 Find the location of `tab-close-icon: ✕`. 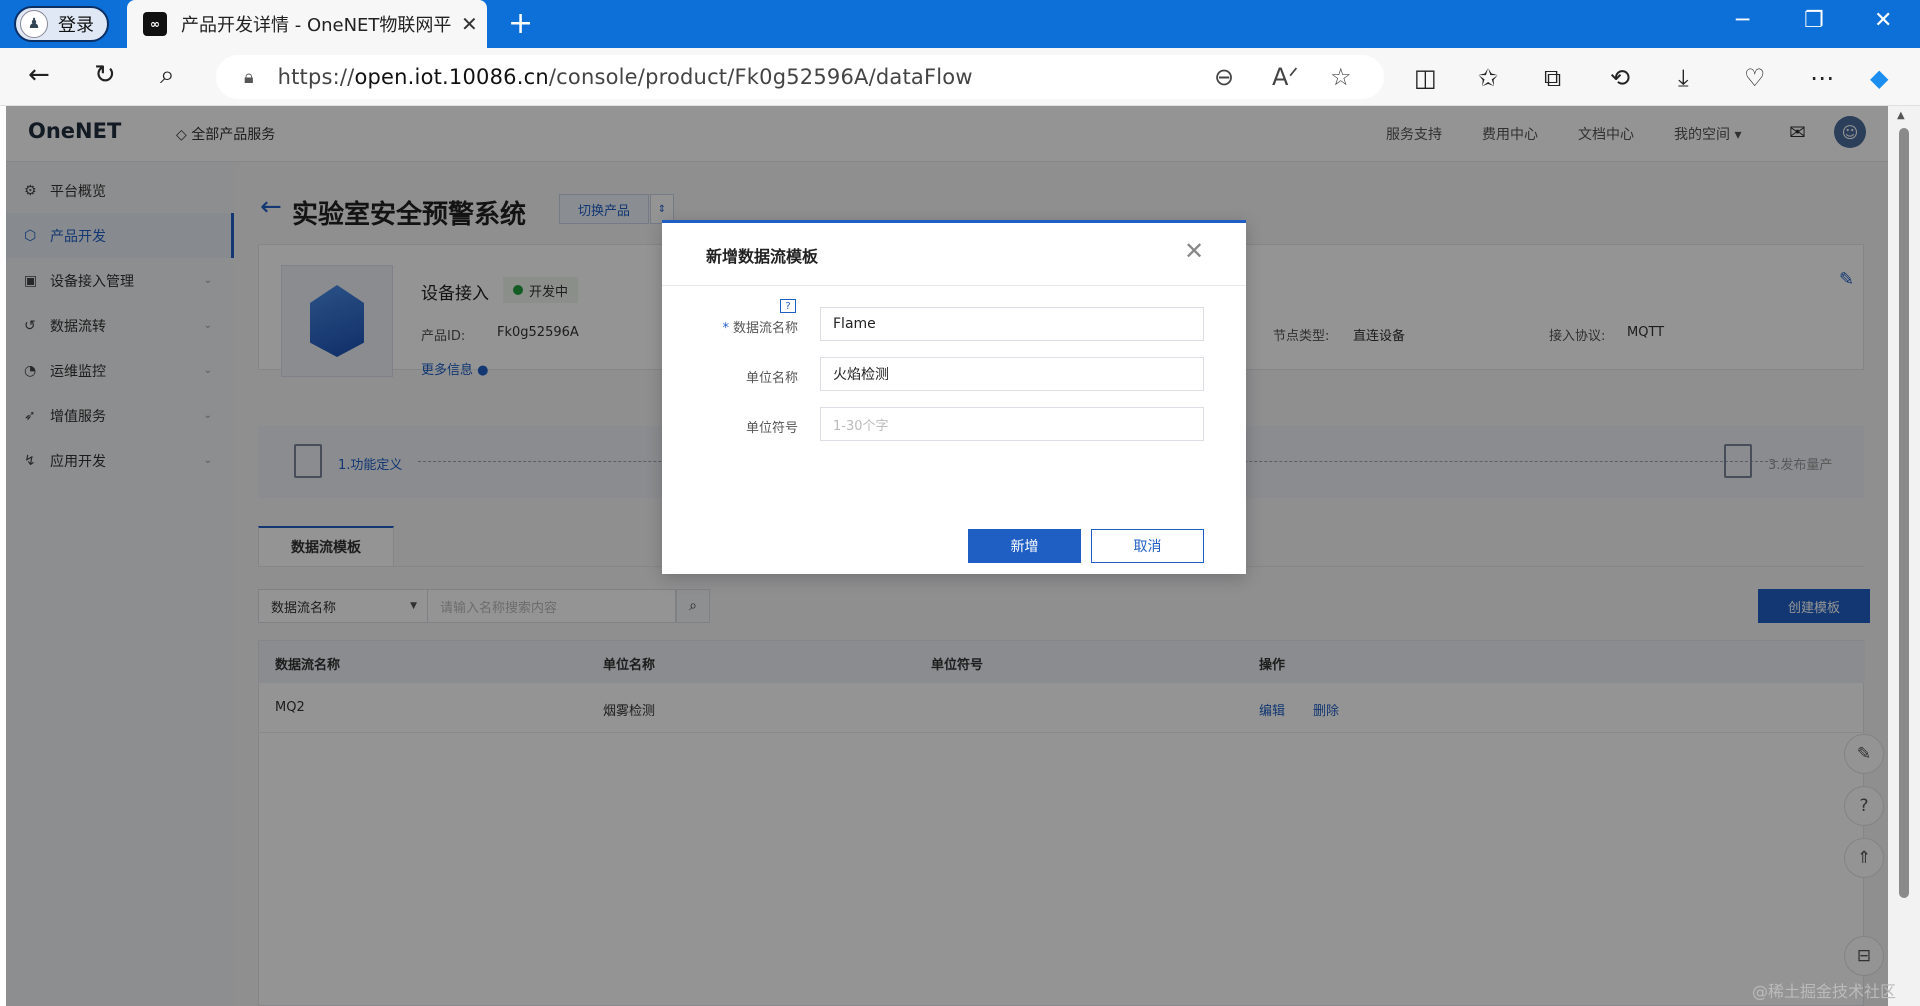

tab-close-icon: ✕ is located at coordinates (469, 24).